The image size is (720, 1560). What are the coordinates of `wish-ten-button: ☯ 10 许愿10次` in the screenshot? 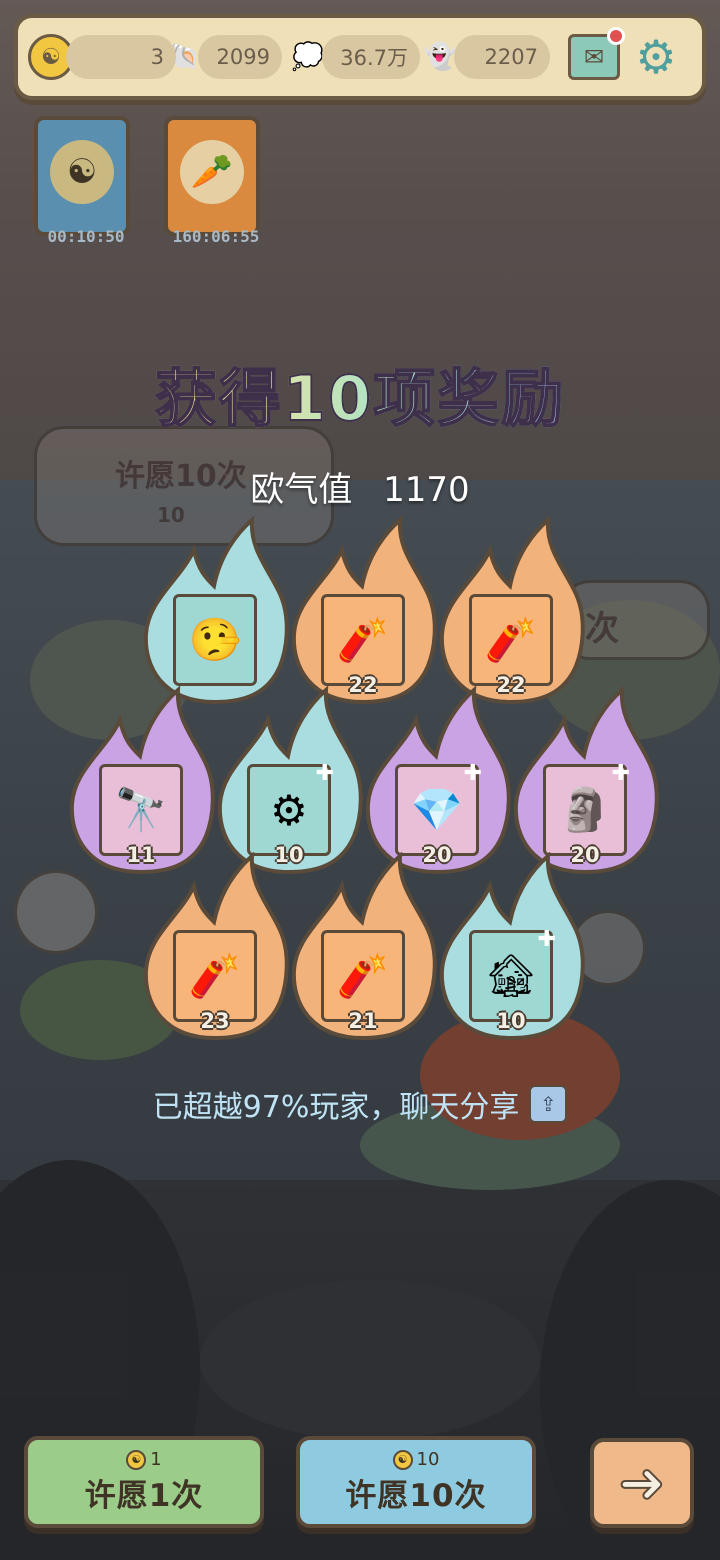 It's located at (416, 1482).